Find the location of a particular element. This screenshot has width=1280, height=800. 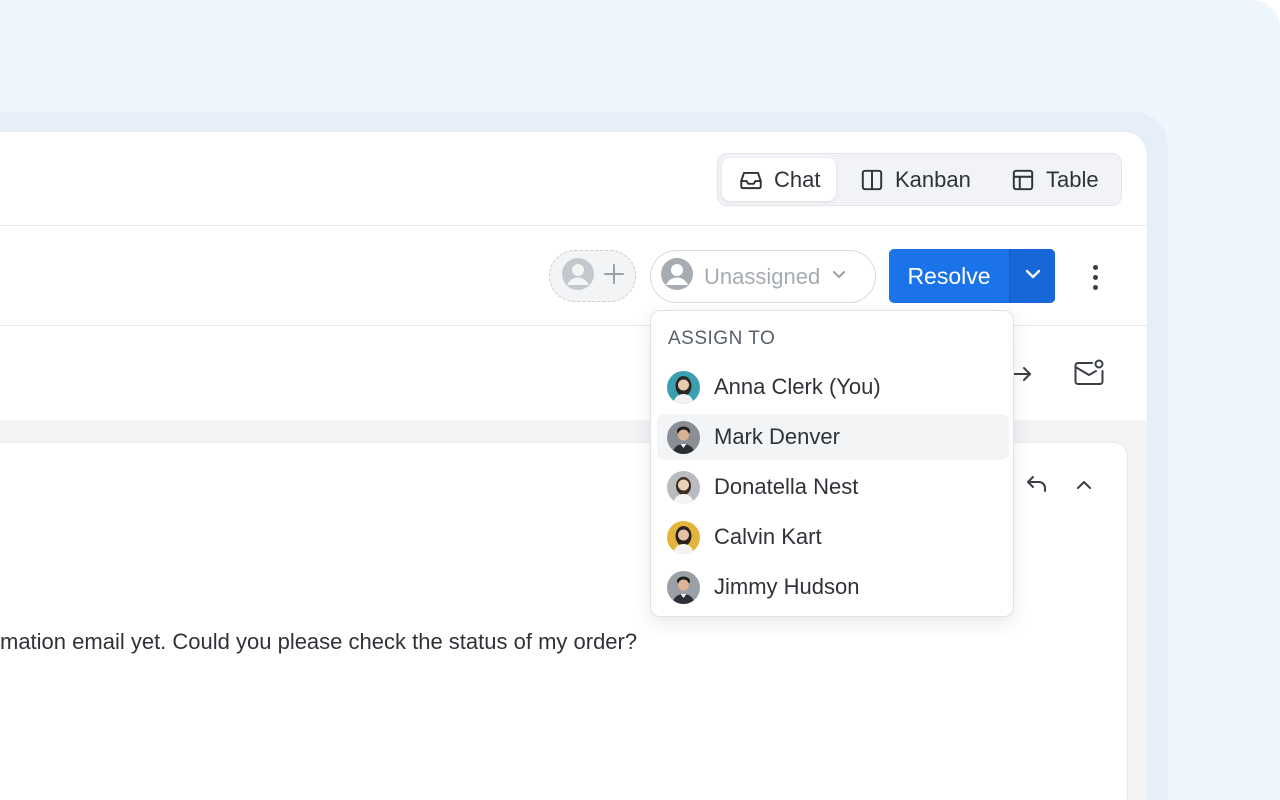

mail-notification-icon is located at coordinates (1089, 376).